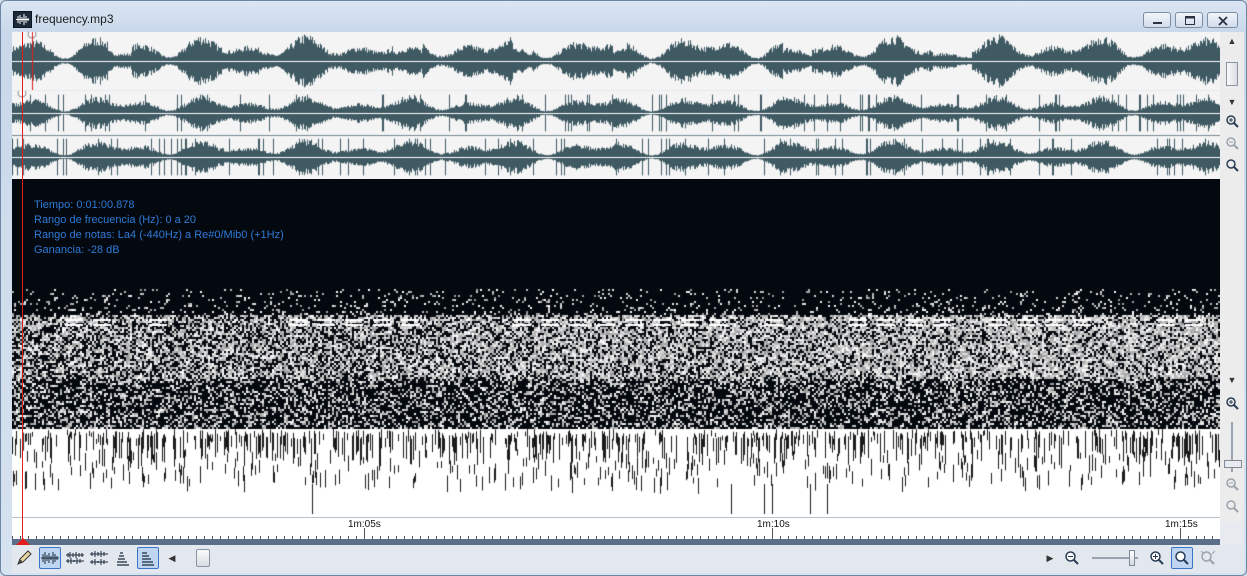  What do you see at coordinates (23, 541) in the screenshot?
I see `playhead-marker-icon` at bounding box center [23, 541].